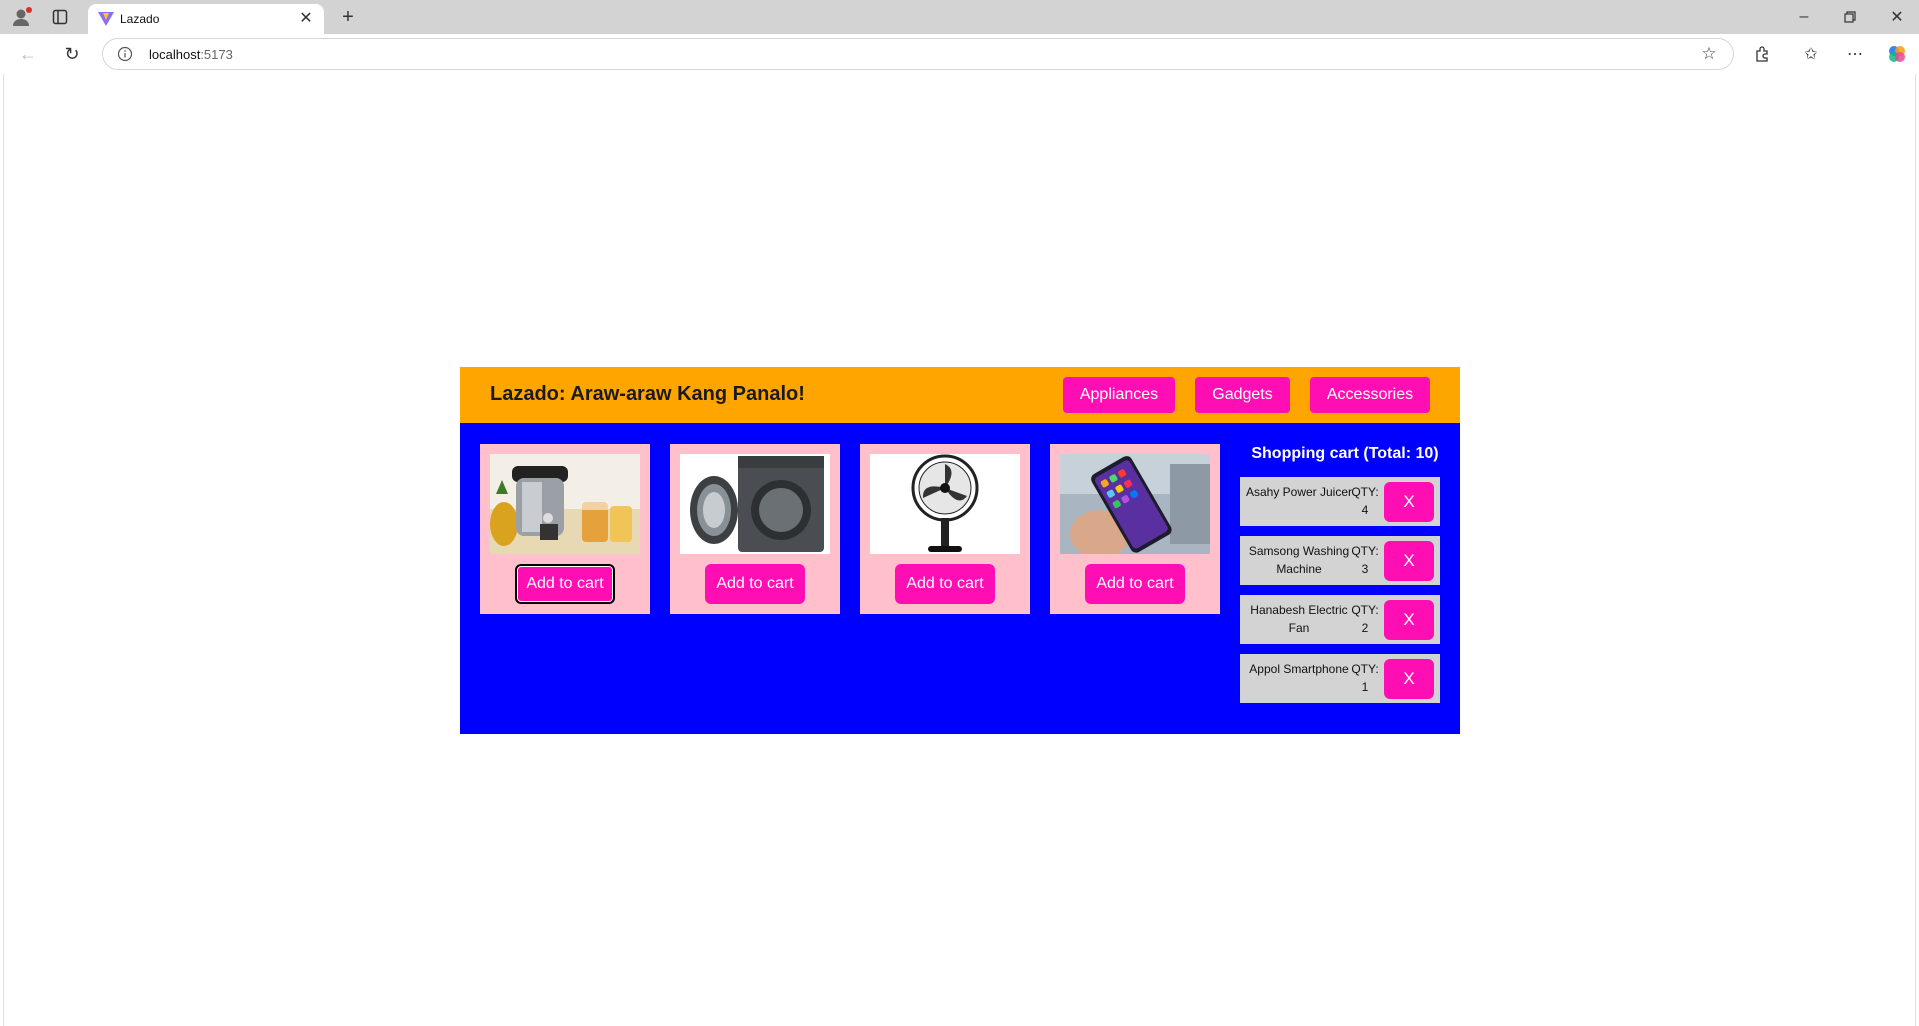 This screenshot has height=1026, width=1919. Describe the element at coordinates (1897, 54) in the screenshot. I see `copilot-icon` at that location.